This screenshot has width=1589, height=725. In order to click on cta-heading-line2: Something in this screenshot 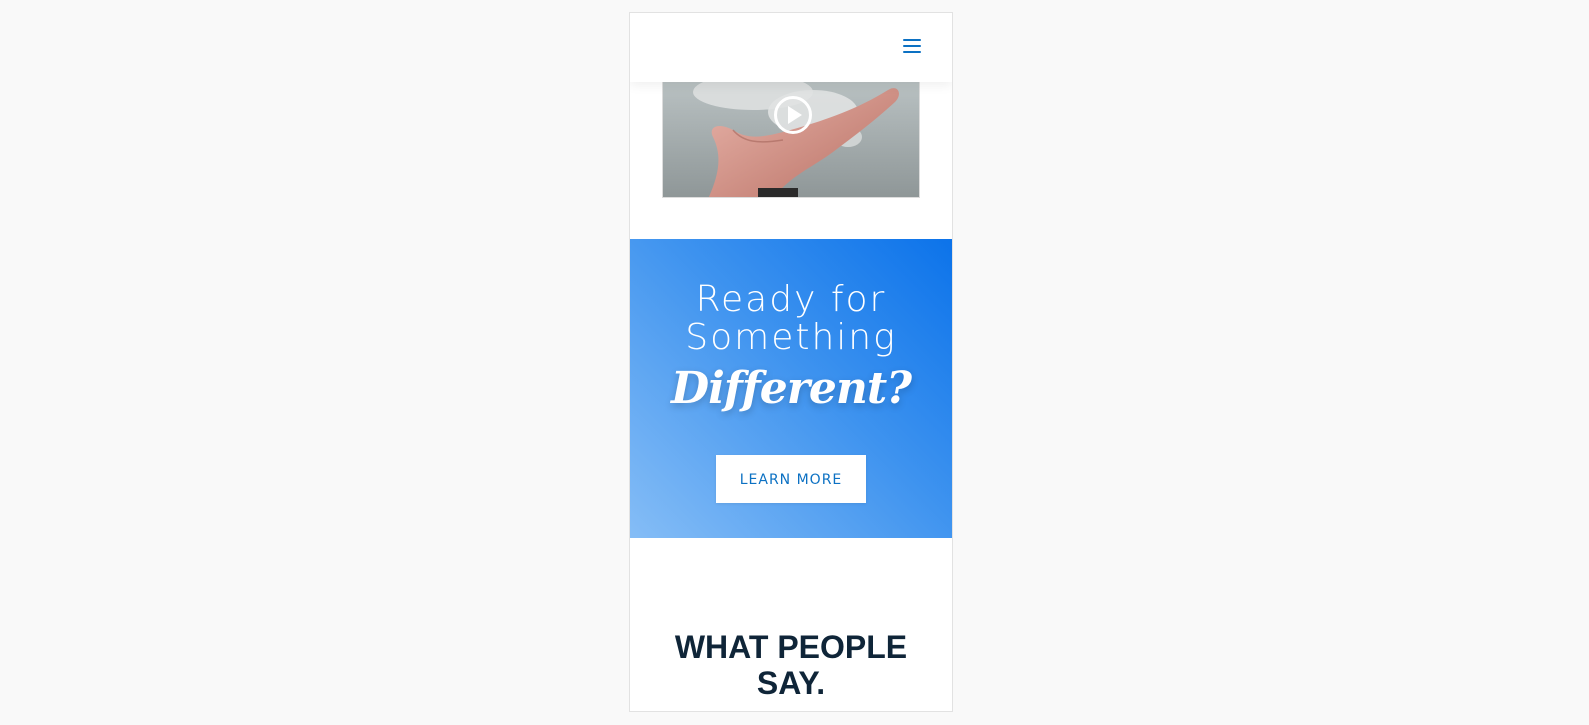, I will do `click(791, 337)`.